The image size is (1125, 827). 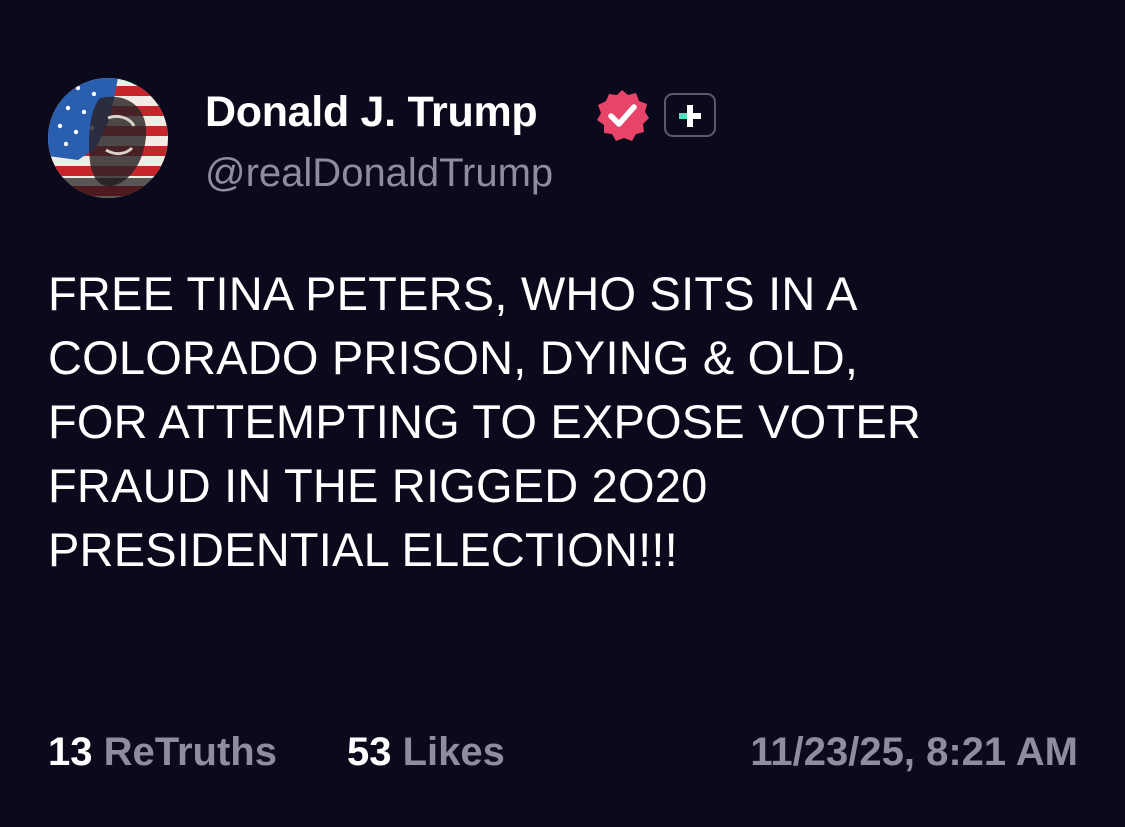 What do you see at coordinates (70, 752) in the screenshot?
I see `retruths-count: 13` at bounding box center [70, 752].